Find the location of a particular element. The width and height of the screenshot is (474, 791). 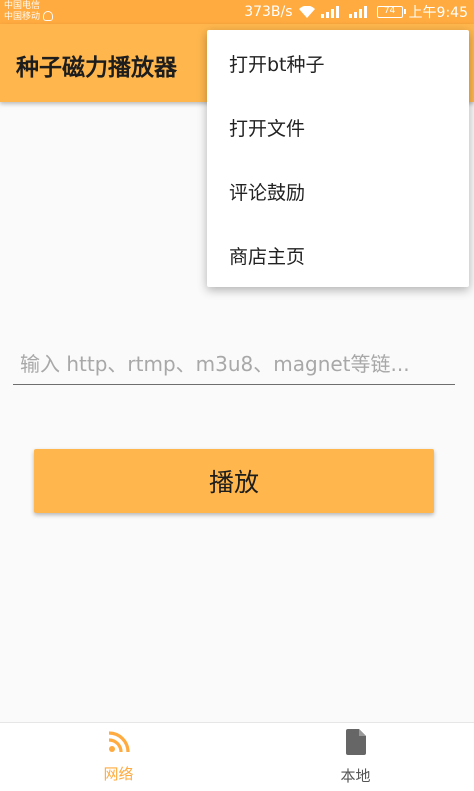

app-title: 种子磁力播放器 is located at coordinates (96, 68).